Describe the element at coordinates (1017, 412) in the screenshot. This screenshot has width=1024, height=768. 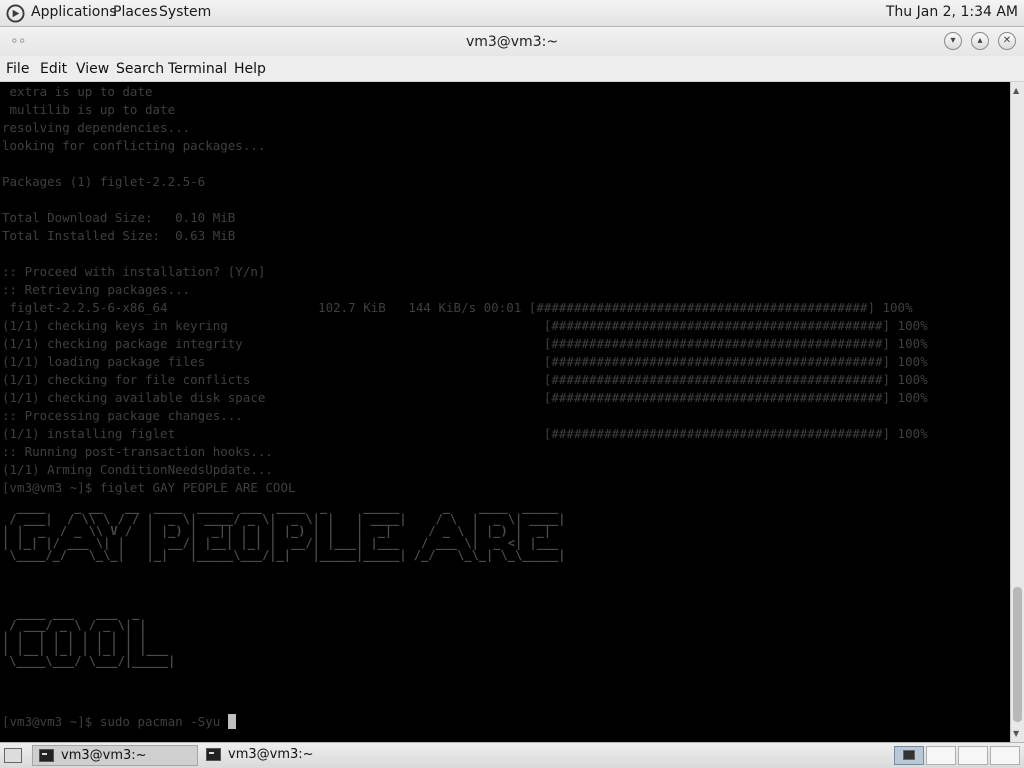
I see `terminal-scrollbar: ▲ ▼` at that location.